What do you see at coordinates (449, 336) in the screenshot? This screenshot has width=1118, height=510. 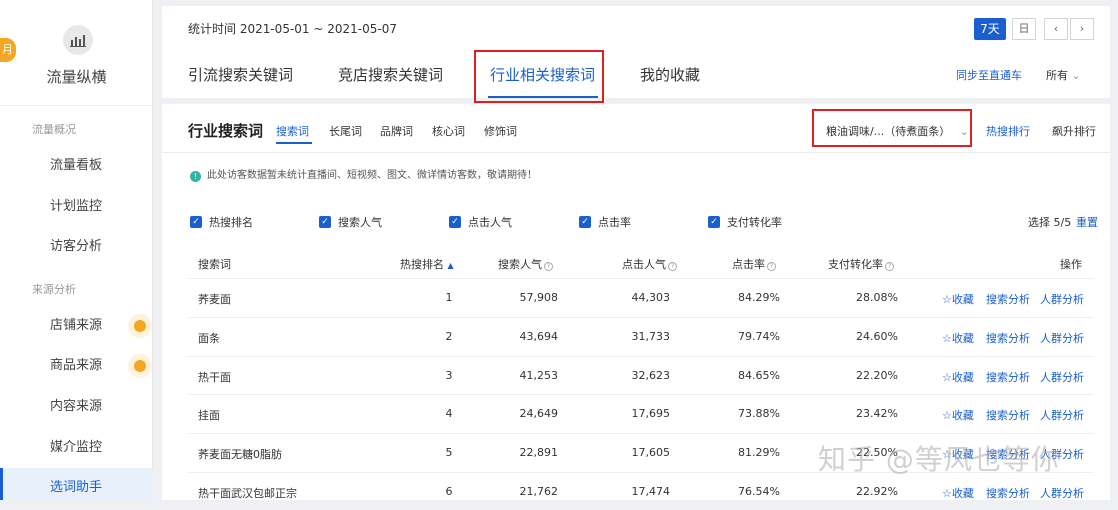 I see `hot-rank-cell: 2` at bounding box center [449, 336].